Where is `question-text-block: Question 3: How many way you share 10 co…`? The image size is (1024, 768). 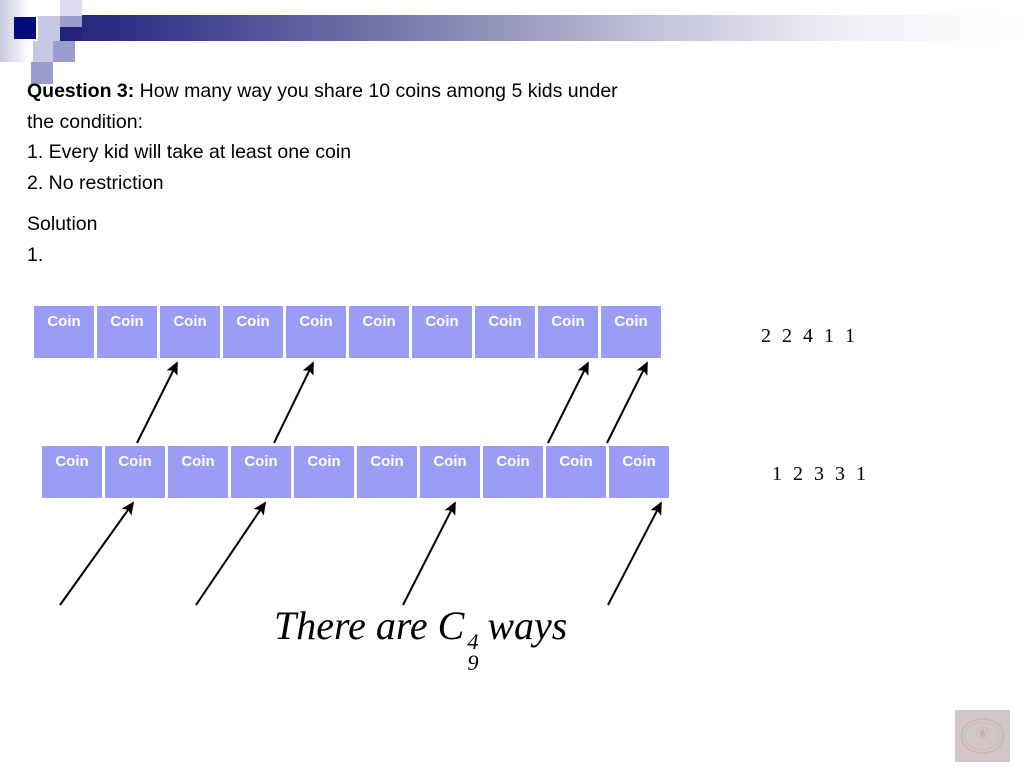 question-text-block: Question 3: How many way you share 10 co… is located at coordinates (442, 137).